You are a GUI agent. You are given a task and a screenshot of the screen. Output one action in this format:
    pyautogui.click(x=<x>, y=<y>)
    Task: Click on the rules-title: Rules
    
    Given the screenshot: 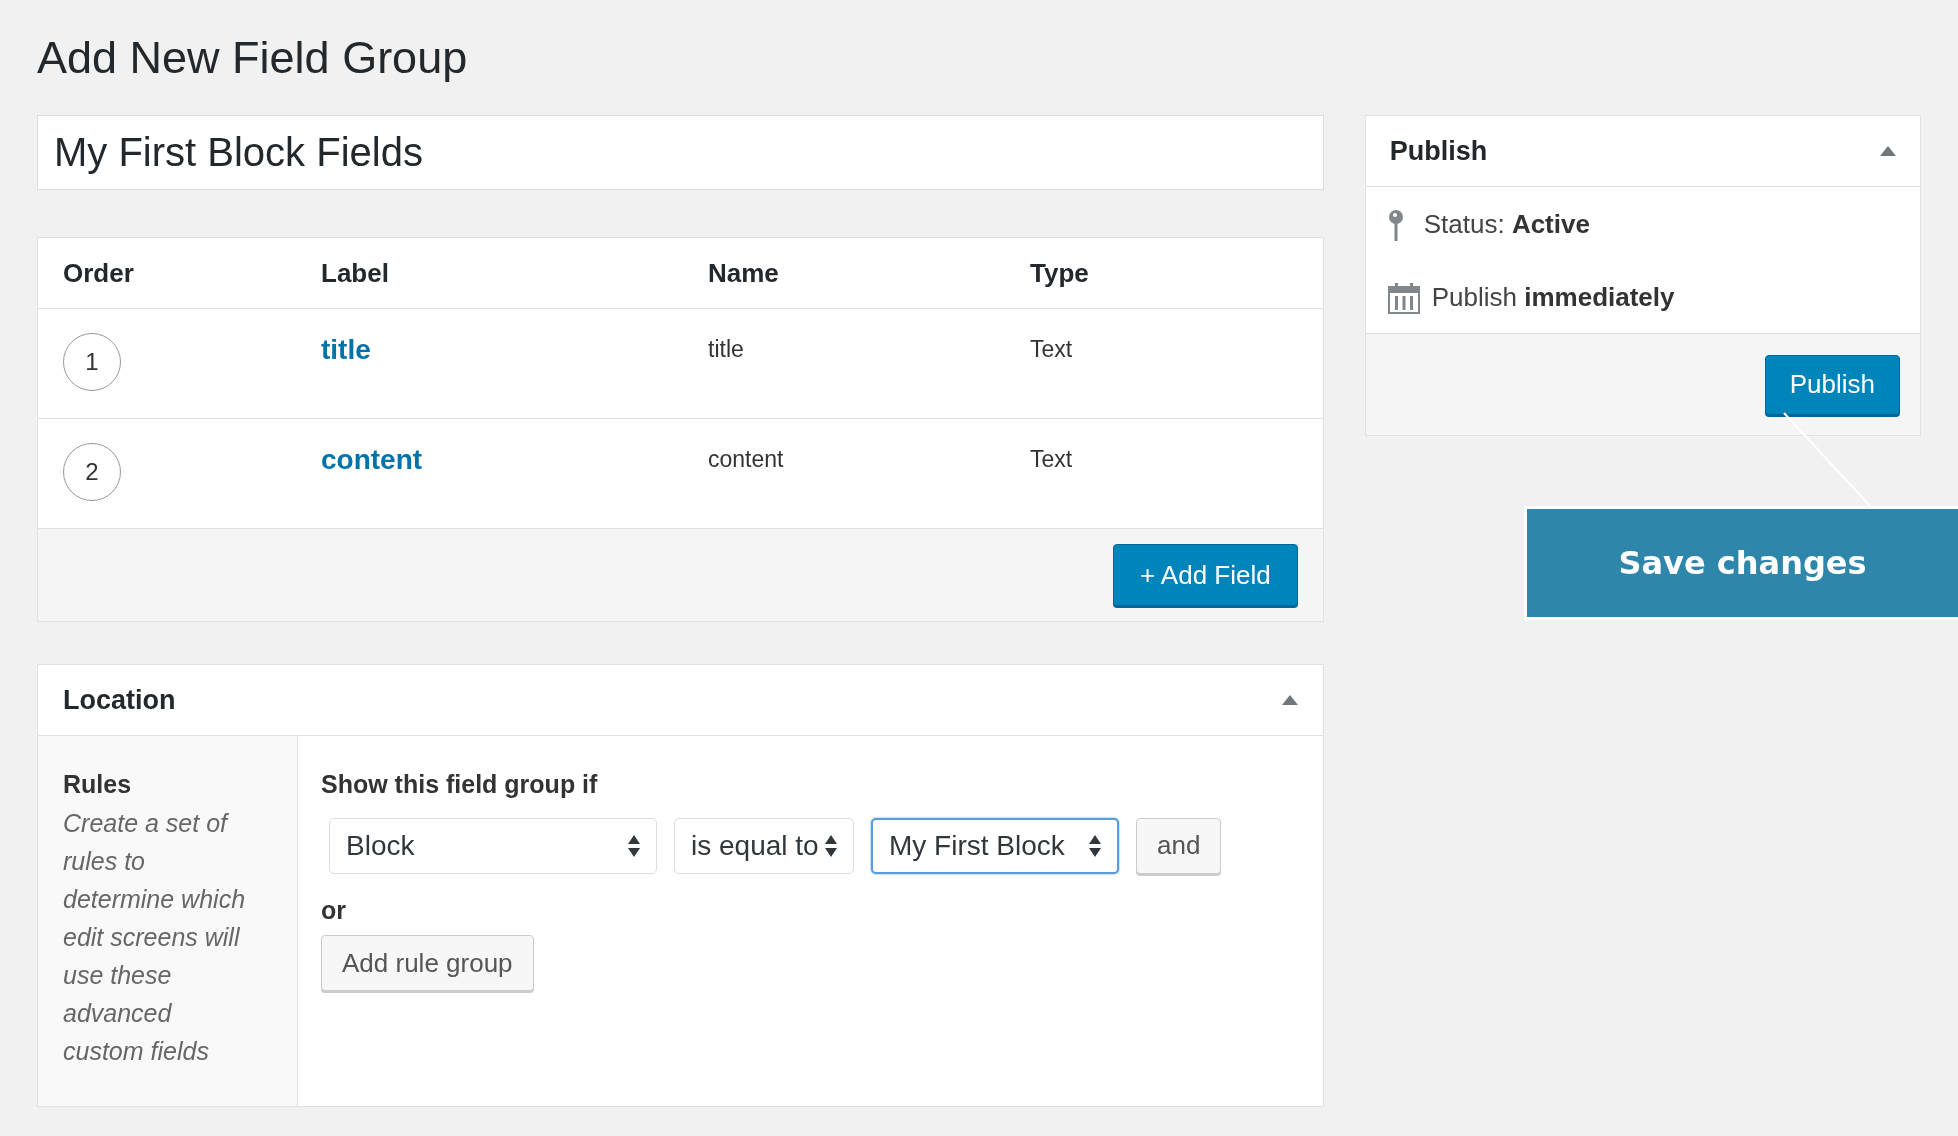 What is the action you would take?
    pyautogui.click(x=98, y=784)
    